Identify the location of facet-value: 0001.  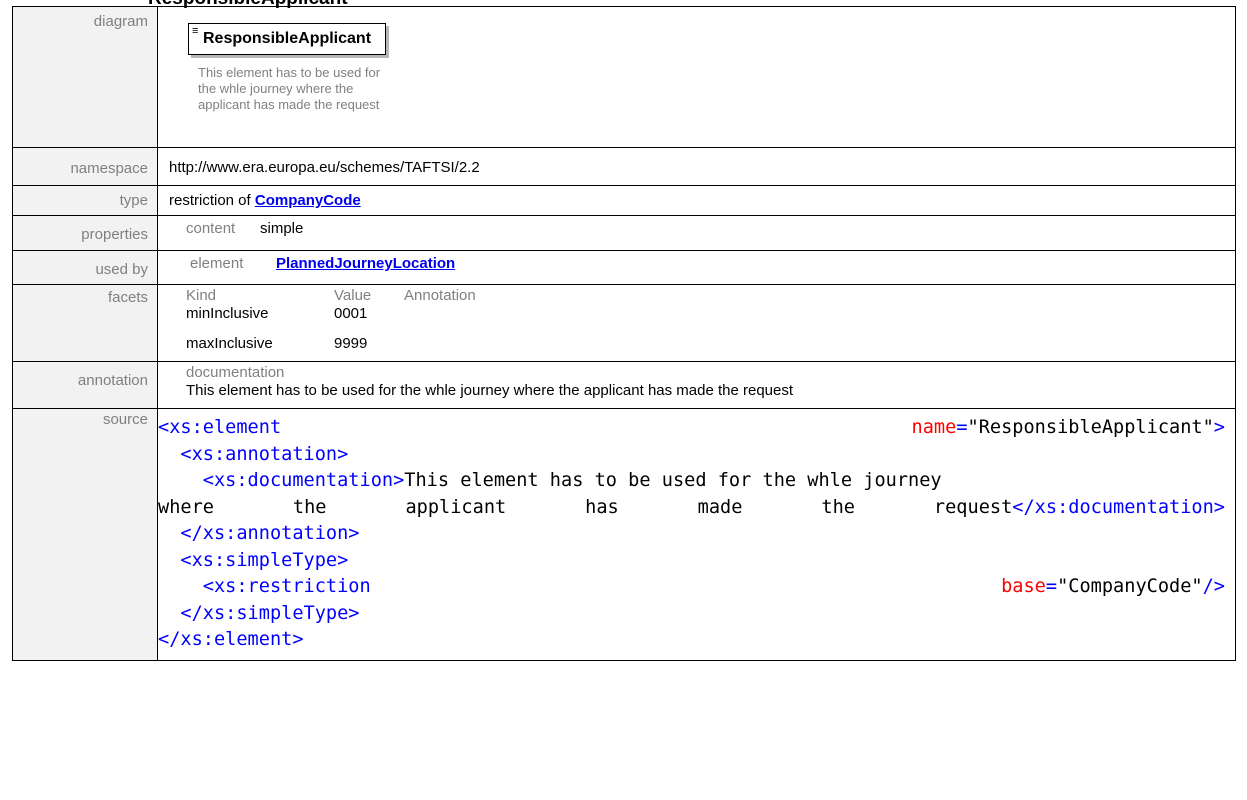
(351, 313).